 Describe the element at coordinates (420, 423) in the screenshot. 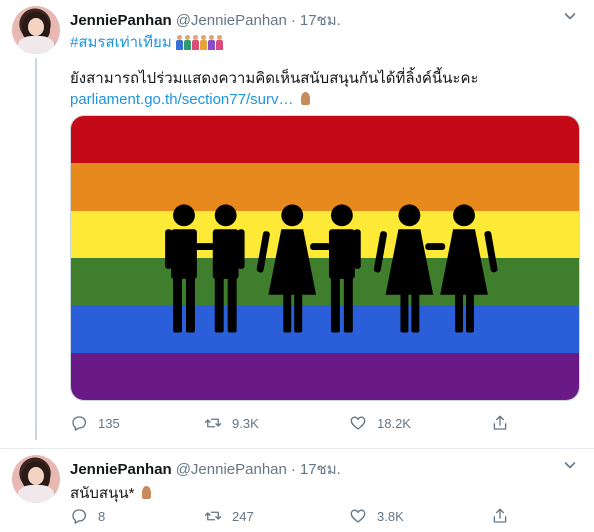

I see `like-button: 18.2K` at that location.